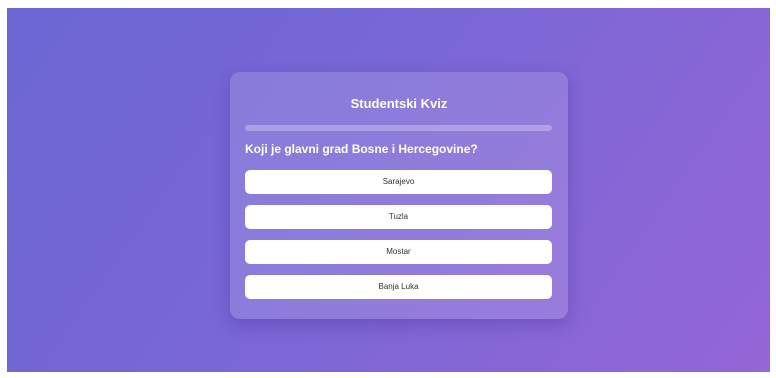 The height and width of the screenshot is (378, 776). I want to click on answer-button-mostar: Mostar, so click(398, 252).